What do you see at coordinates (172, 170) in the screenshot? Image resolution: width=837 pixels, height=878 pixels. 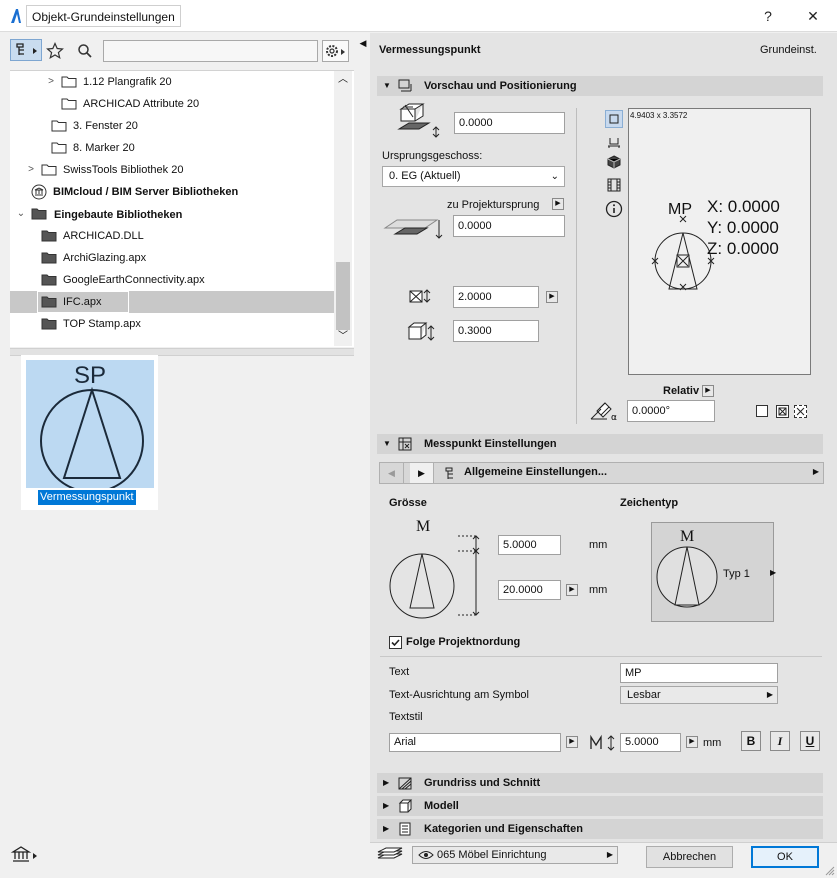 I see `tree-row: > SwissTools Bibliothek 20` at bounding box center [172, 170].